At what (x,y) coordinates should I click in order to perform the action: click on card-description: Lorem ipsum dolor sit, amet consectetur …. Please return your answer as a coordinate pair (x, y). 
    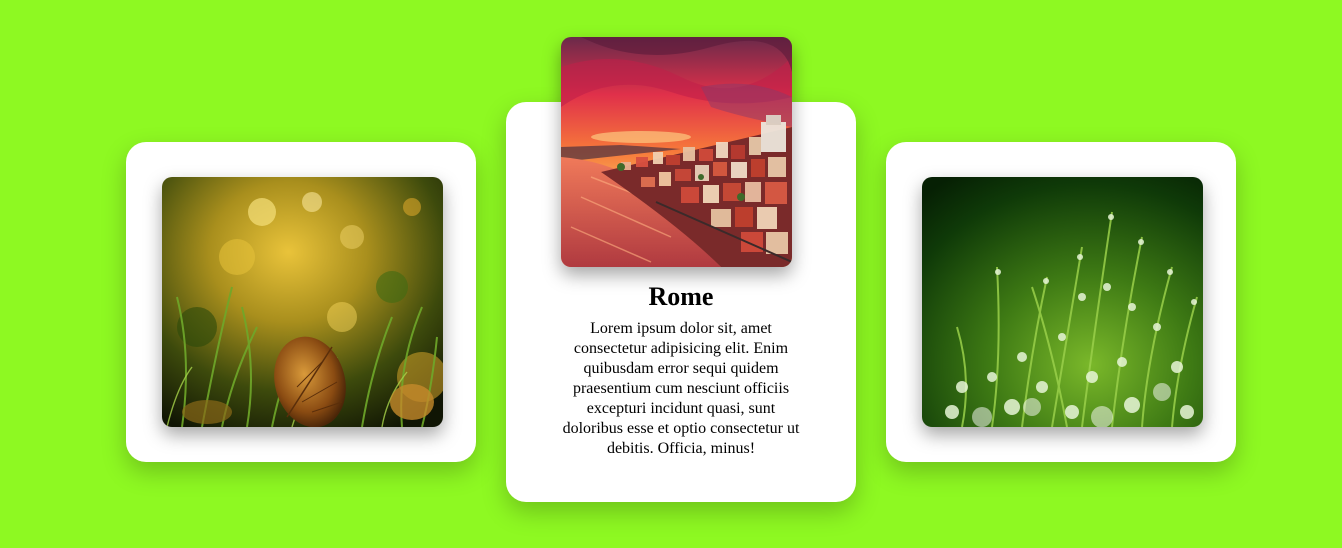
    Looking at the image, I should click on (681, 388).